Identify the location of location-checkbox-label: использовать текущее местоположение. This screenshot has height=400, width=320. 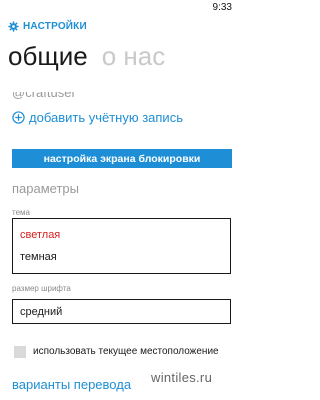
(126, 351).